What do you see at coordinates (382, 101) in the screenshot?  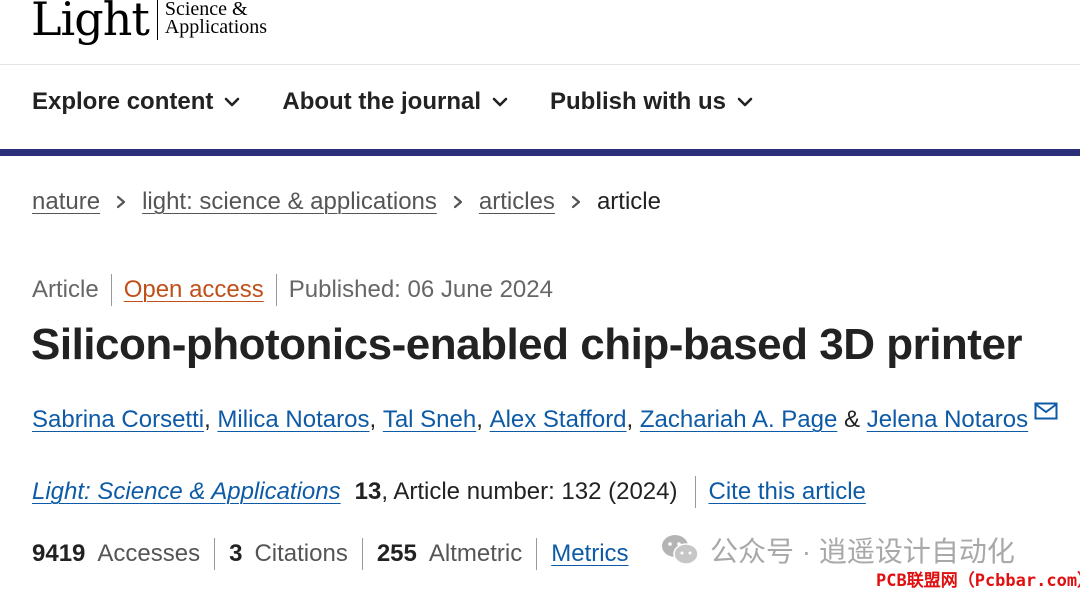 I see `nav-item-label: About the journal` at bounding box center [382, 101].